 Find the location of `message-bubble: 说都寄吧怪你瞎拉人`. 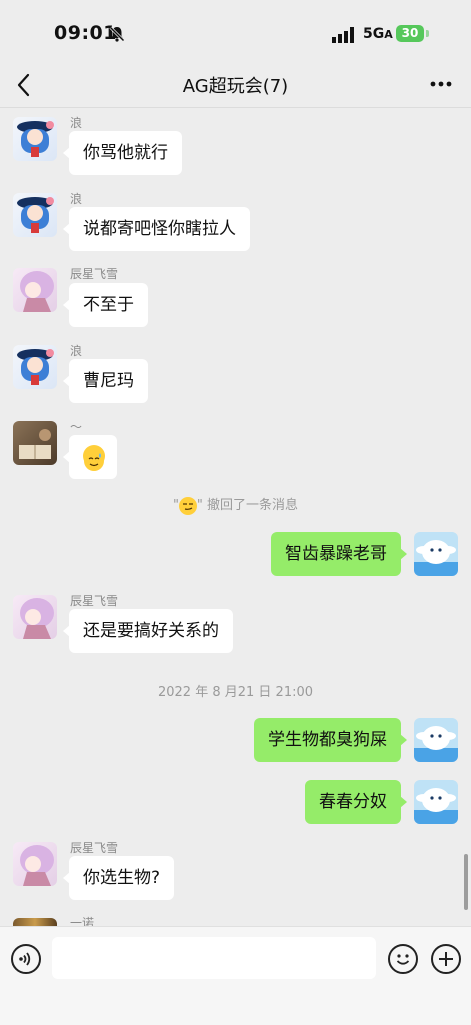

message-bubble: 说都寄吧怪你瞎拉人 is located at coordinates (156, 229).